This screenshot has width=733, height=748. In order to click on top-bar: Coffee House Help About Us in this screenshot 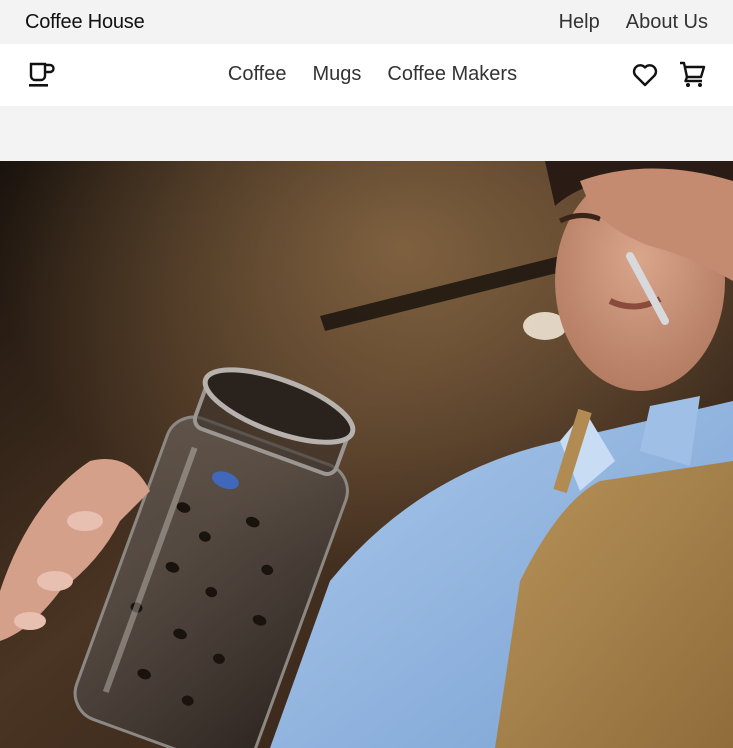, I will do `click(366, 22)`.